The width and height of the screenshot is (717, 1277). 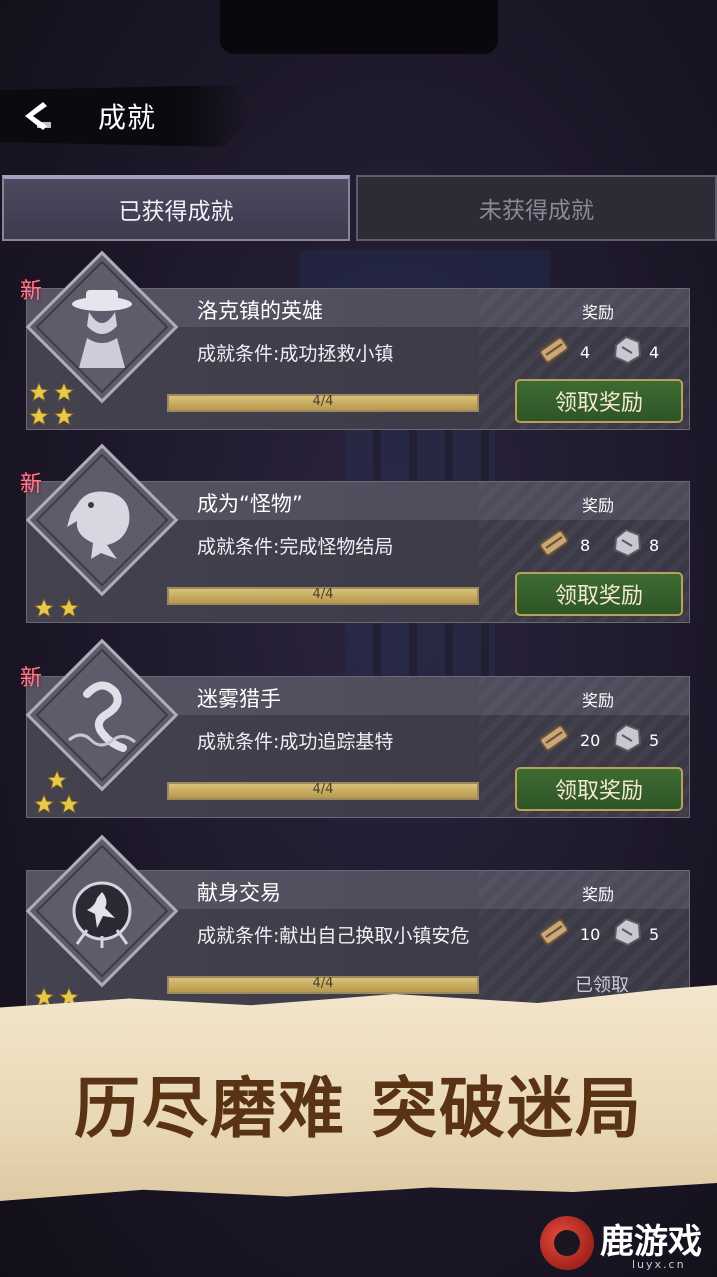 I want to click on achievement-tabs: 已获得成就 未获得成就, so click(x=359, y=208).